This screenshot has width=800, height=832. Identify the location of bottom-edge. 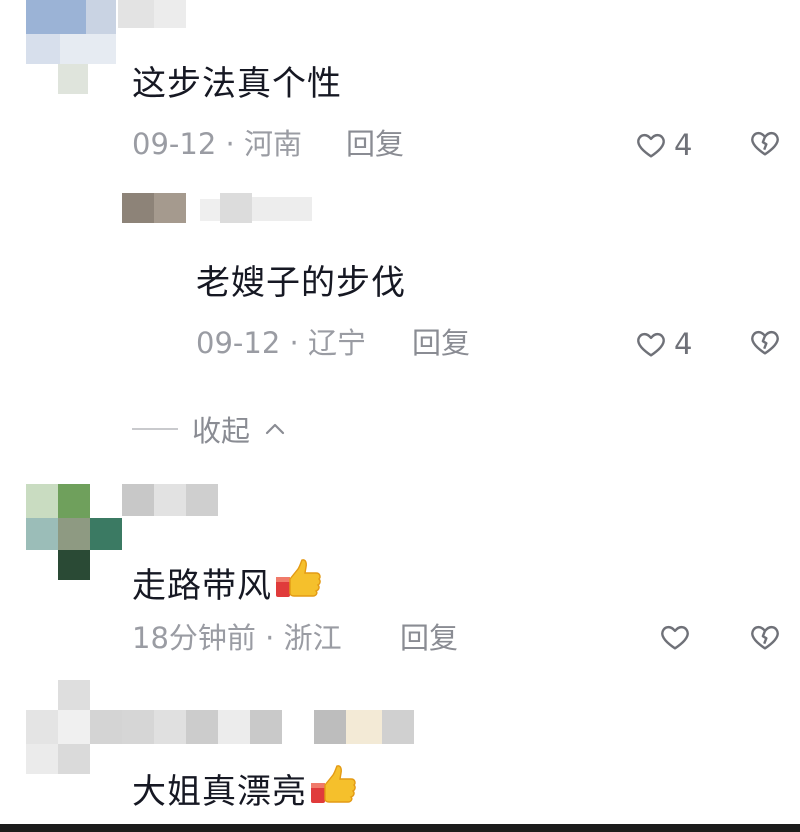
(400, 828).